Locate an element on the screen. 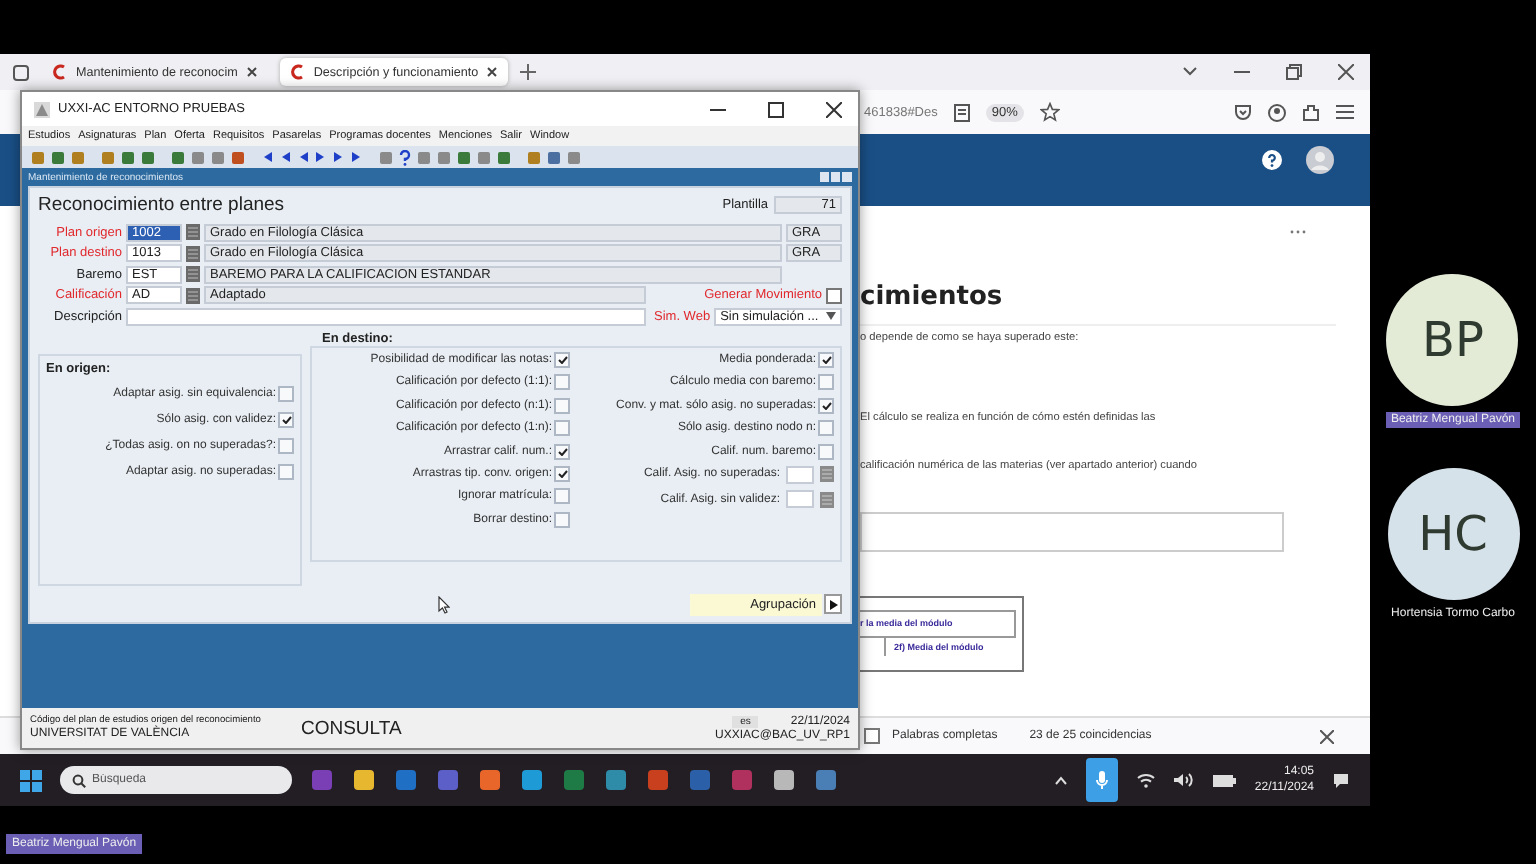 Image resolution: width=1536 pixels, height=864 pixels. menu-icon is located at coordinates (1345, 112).